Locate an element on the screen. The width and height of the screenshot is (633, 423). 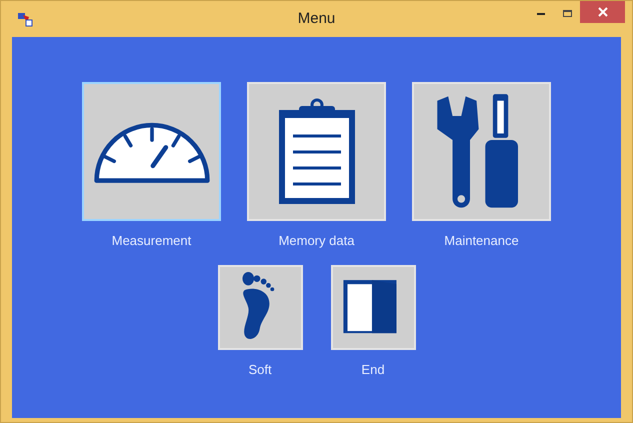
window-title: Menu is located at coordinates (317, 18).